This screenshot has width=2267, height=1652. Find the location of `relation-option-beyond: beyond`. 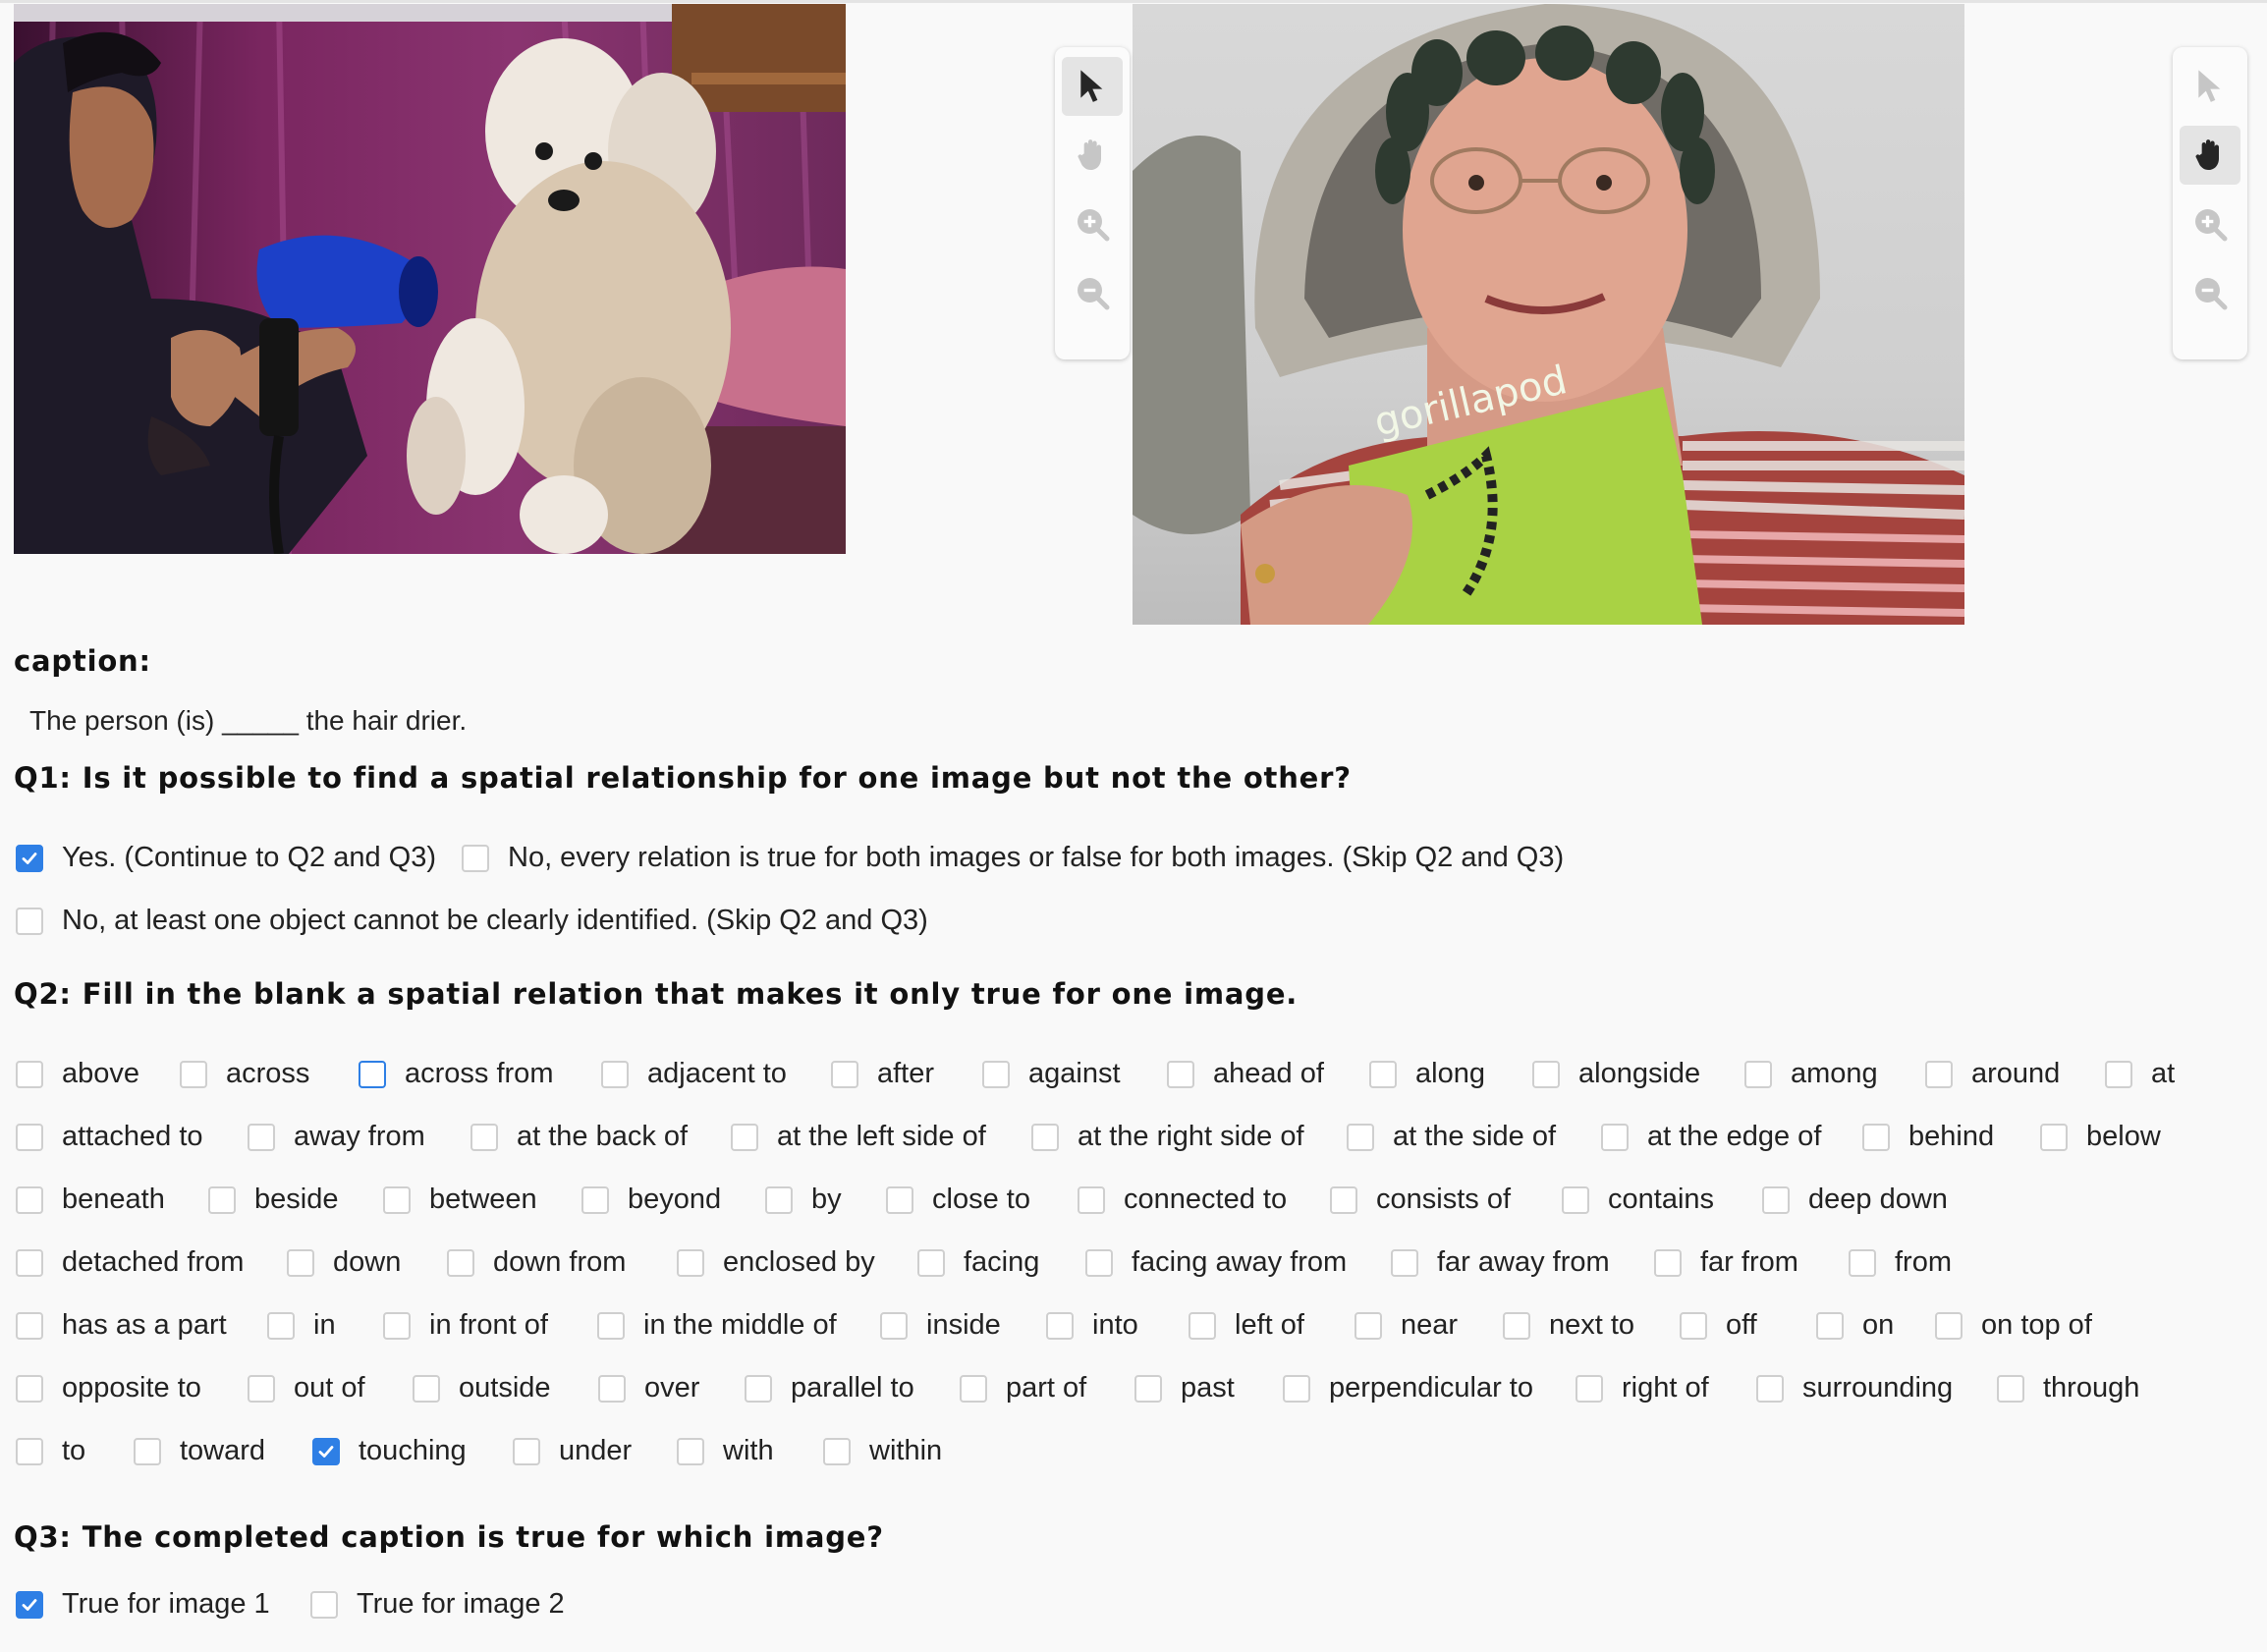

relation-option-beyond: beyond is located at coordinates (651, 1200).